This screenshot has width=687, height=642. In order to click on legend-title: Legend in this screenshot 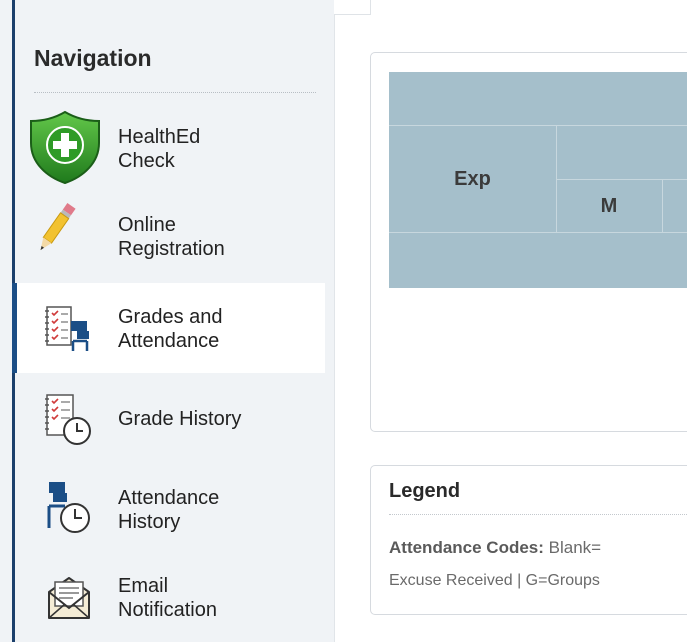, I will do `click(425, 491)`.